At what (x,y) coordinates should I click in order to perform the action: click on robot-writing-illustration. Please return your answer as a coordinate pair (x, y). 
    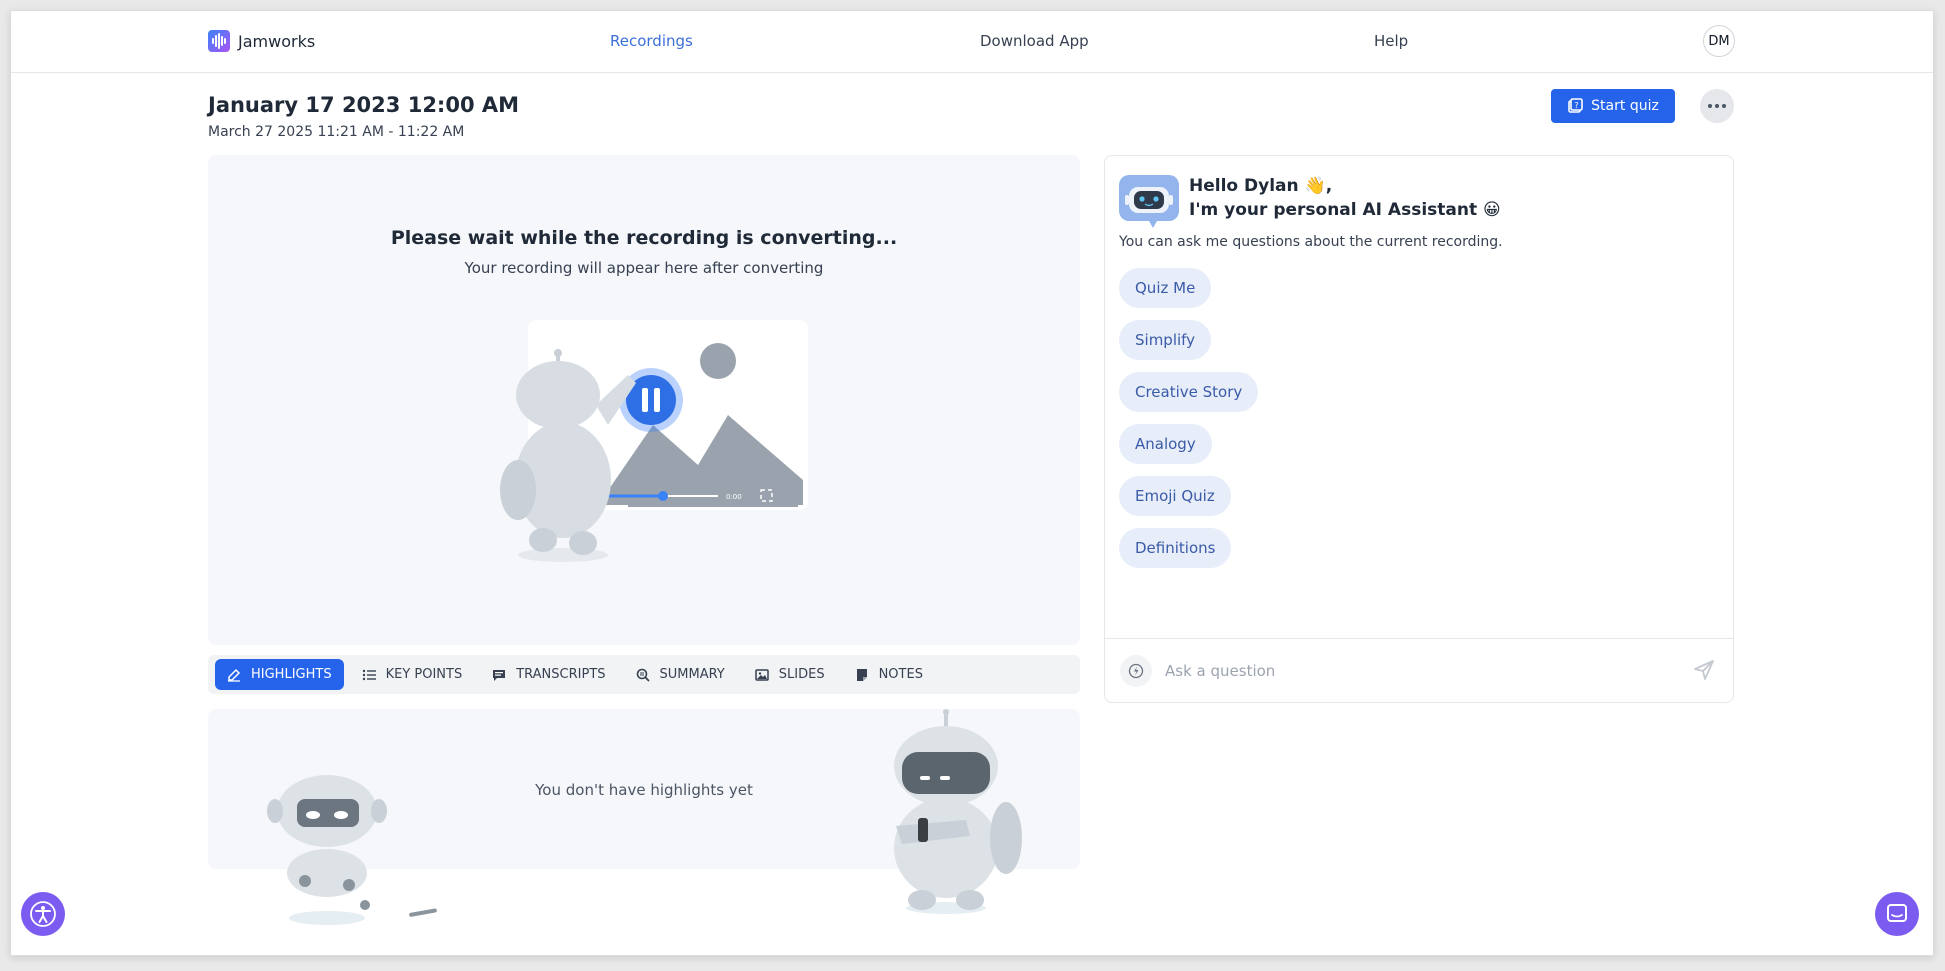
    Looking at the image, I should click on (352, 850).